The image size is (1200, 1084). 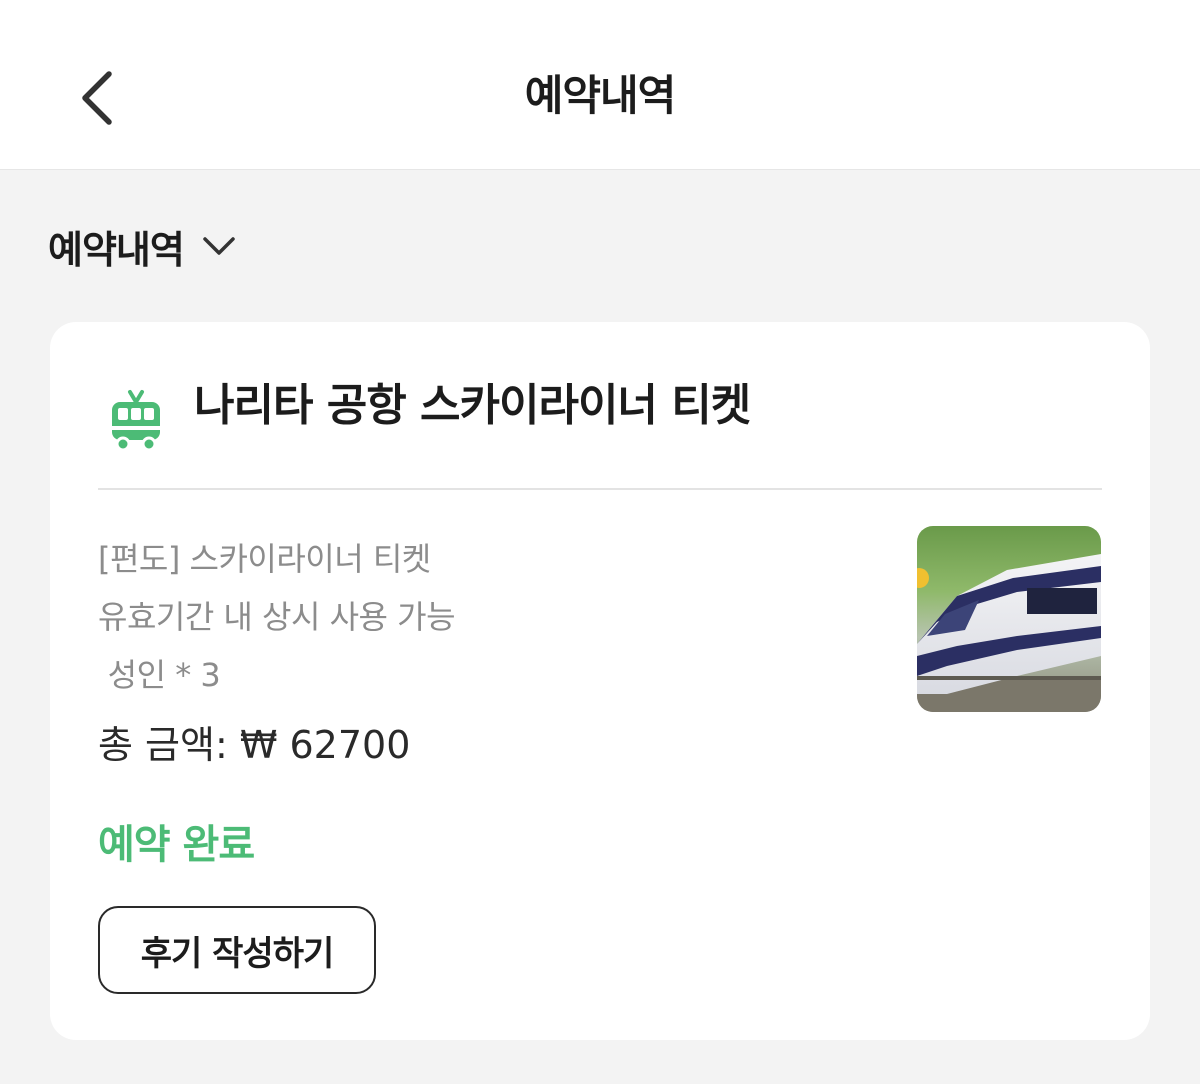 What do you see at coordinates (176, 845) in the screenshot?
I see `status-badge: 예약 완료` at bounding box center [176, 845].